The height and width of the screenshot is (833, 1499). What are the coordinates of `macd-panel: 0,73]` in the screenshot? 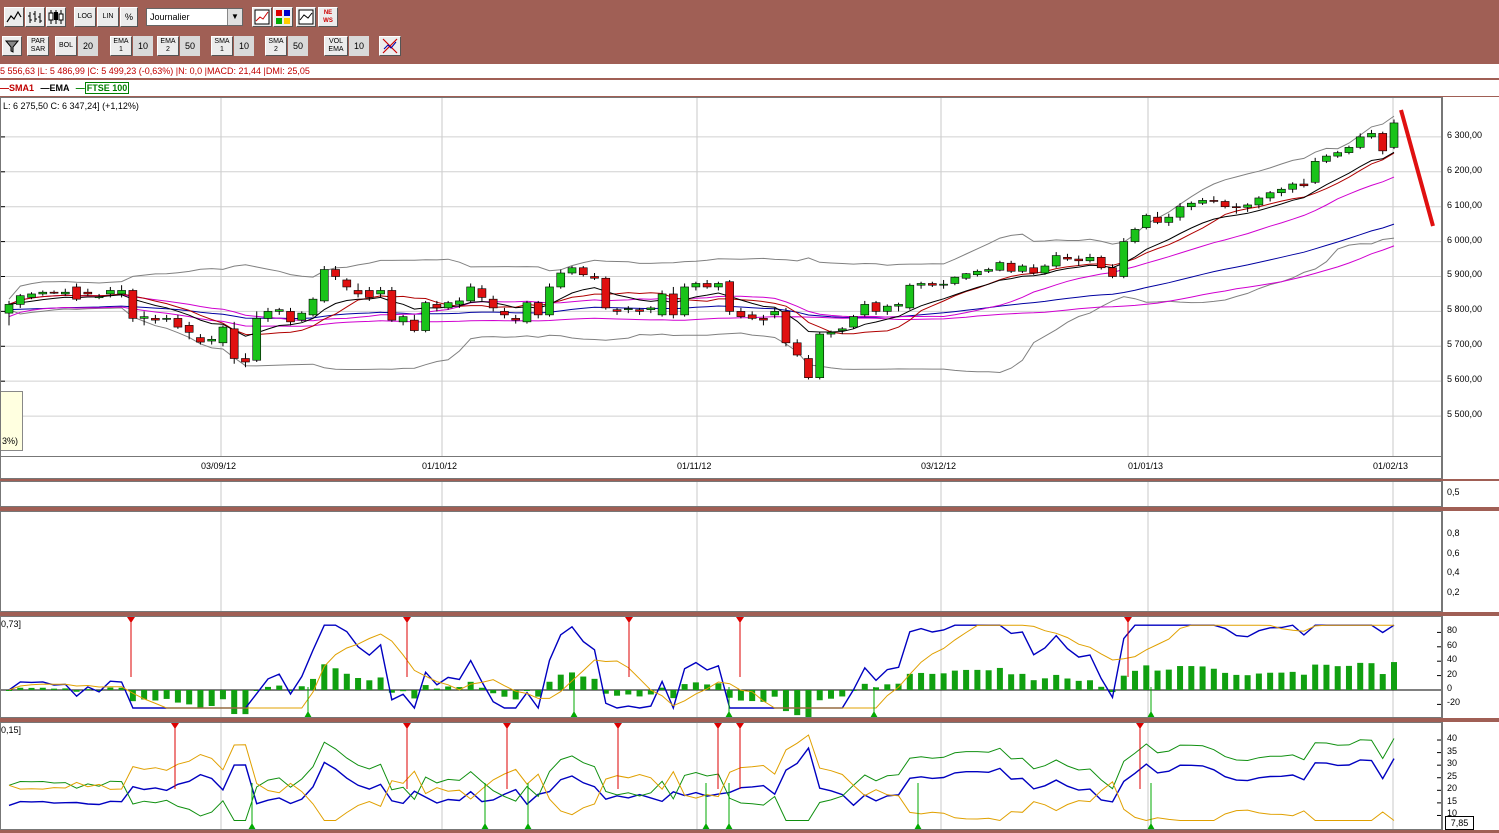 It's located at (721, 667).